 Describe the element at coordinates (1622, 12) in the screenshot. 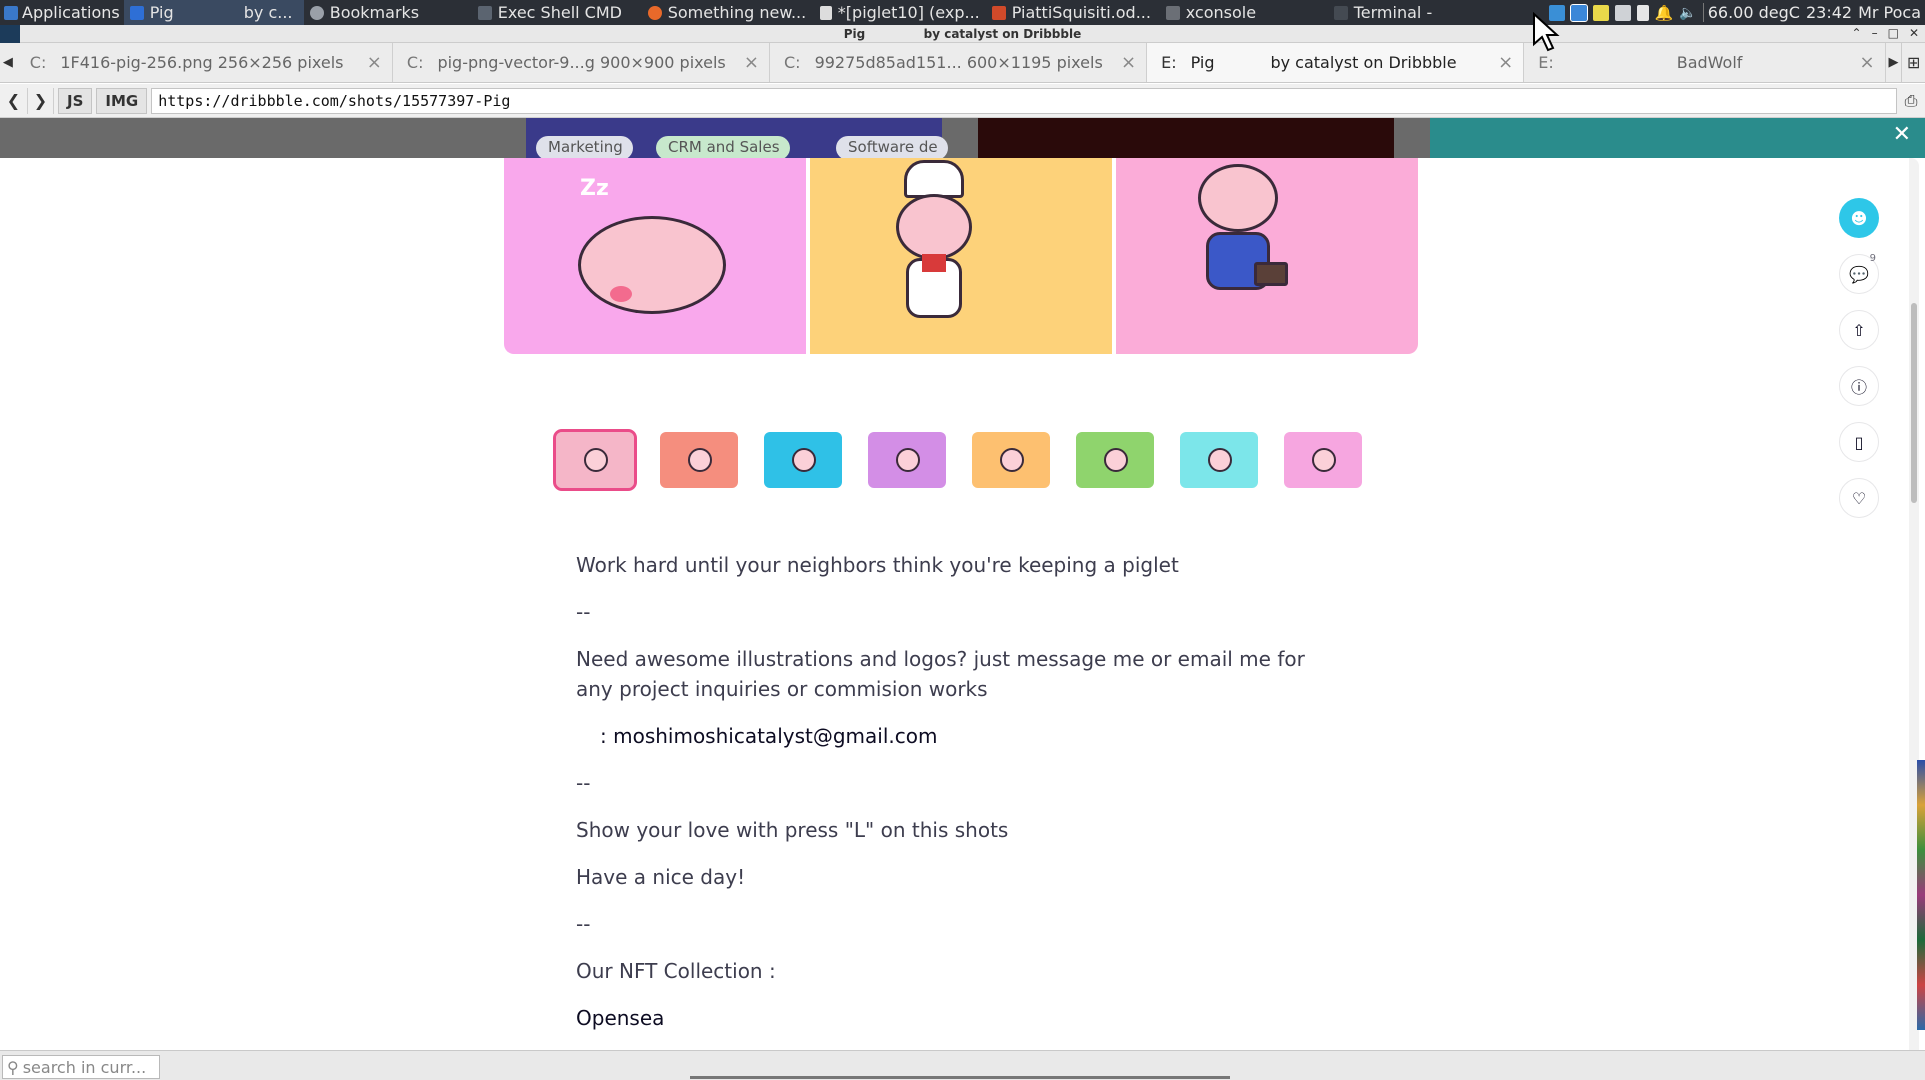

I see `drive-icon` at that location.